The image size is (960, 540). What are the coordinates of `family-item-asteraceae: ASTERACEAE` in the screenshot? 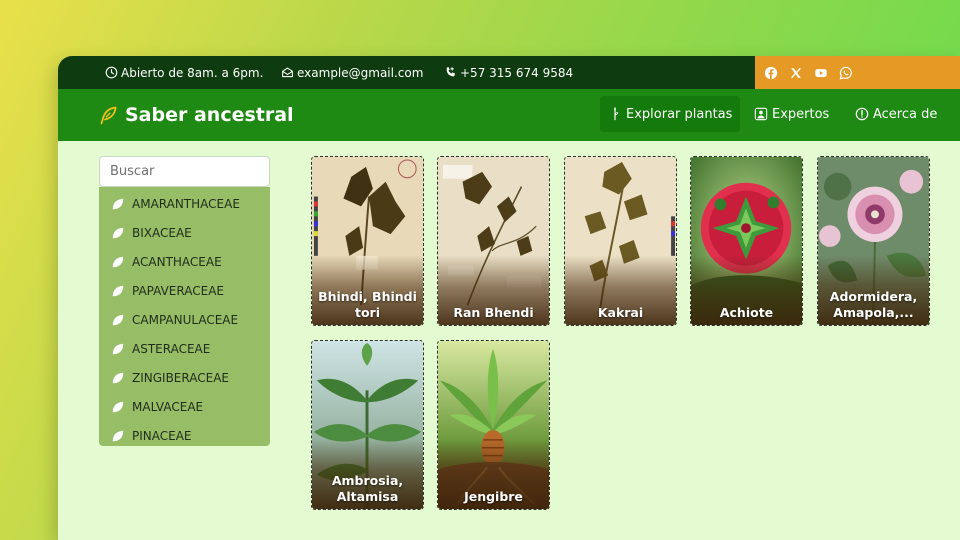 It's located at (184, 348).